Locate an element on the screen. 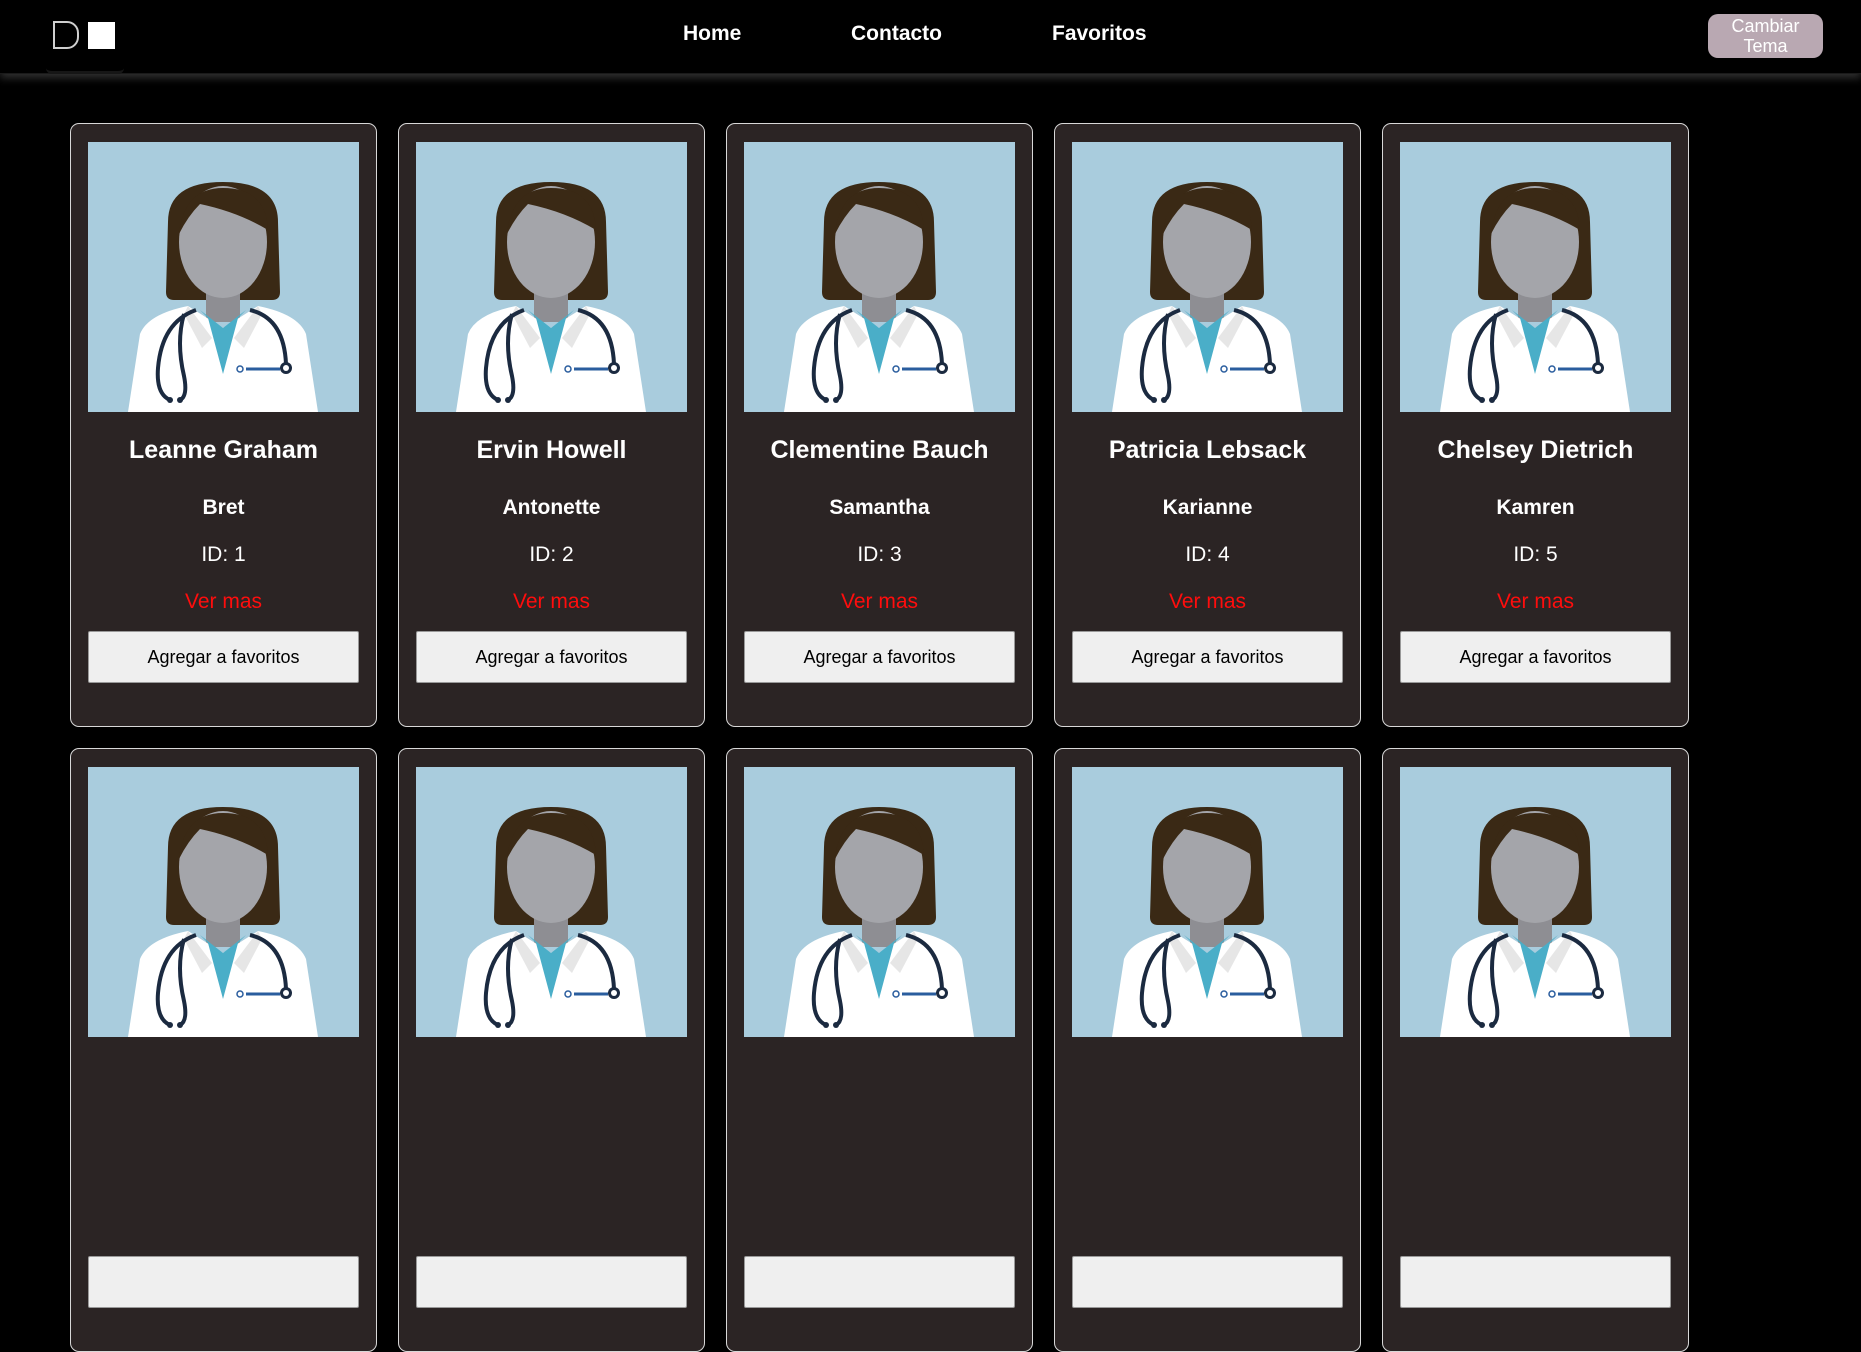 This screenshot has height=1352, width=1861. nav-link-contacto: Contacto is located at coordinates (896, 34).